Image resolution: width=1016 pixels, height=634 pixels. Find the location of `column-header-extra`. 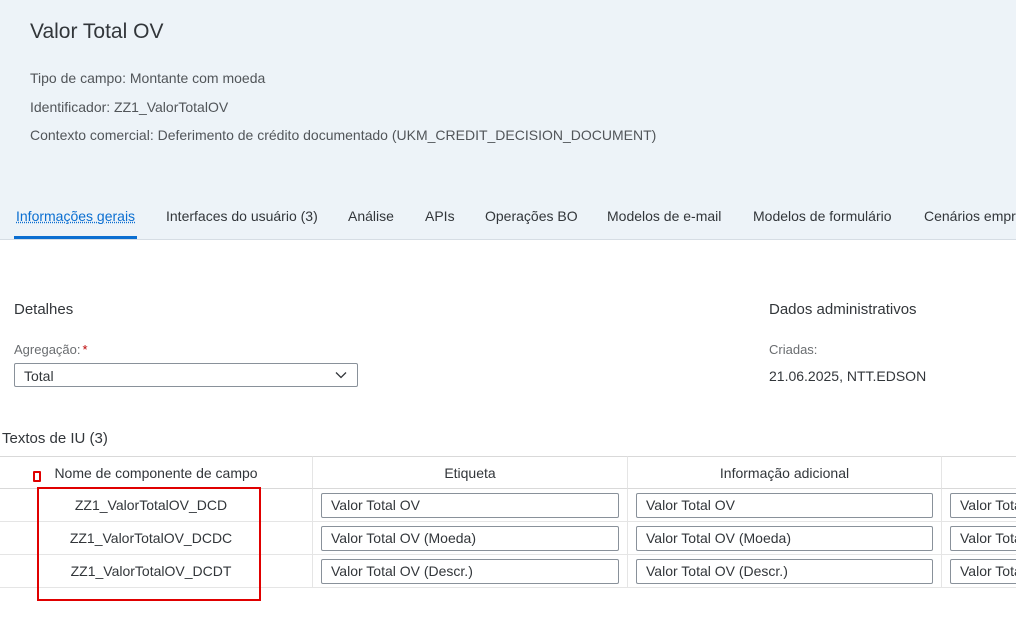

column-header-extra is located at coordinates (979, 472).